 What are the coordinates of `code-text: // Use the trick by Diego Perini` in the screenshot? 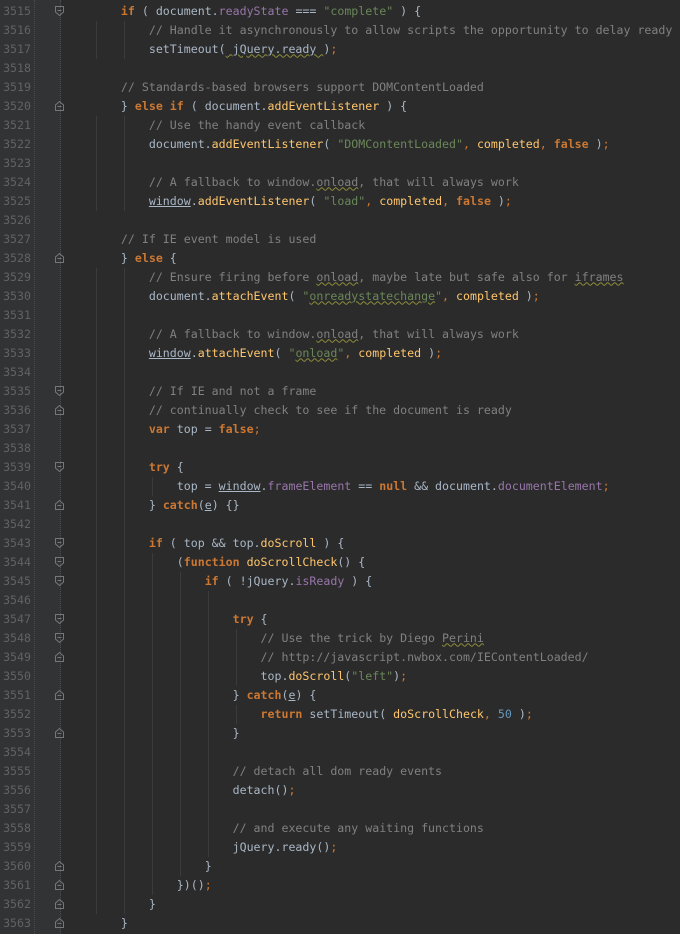 It's located at (288, 638).